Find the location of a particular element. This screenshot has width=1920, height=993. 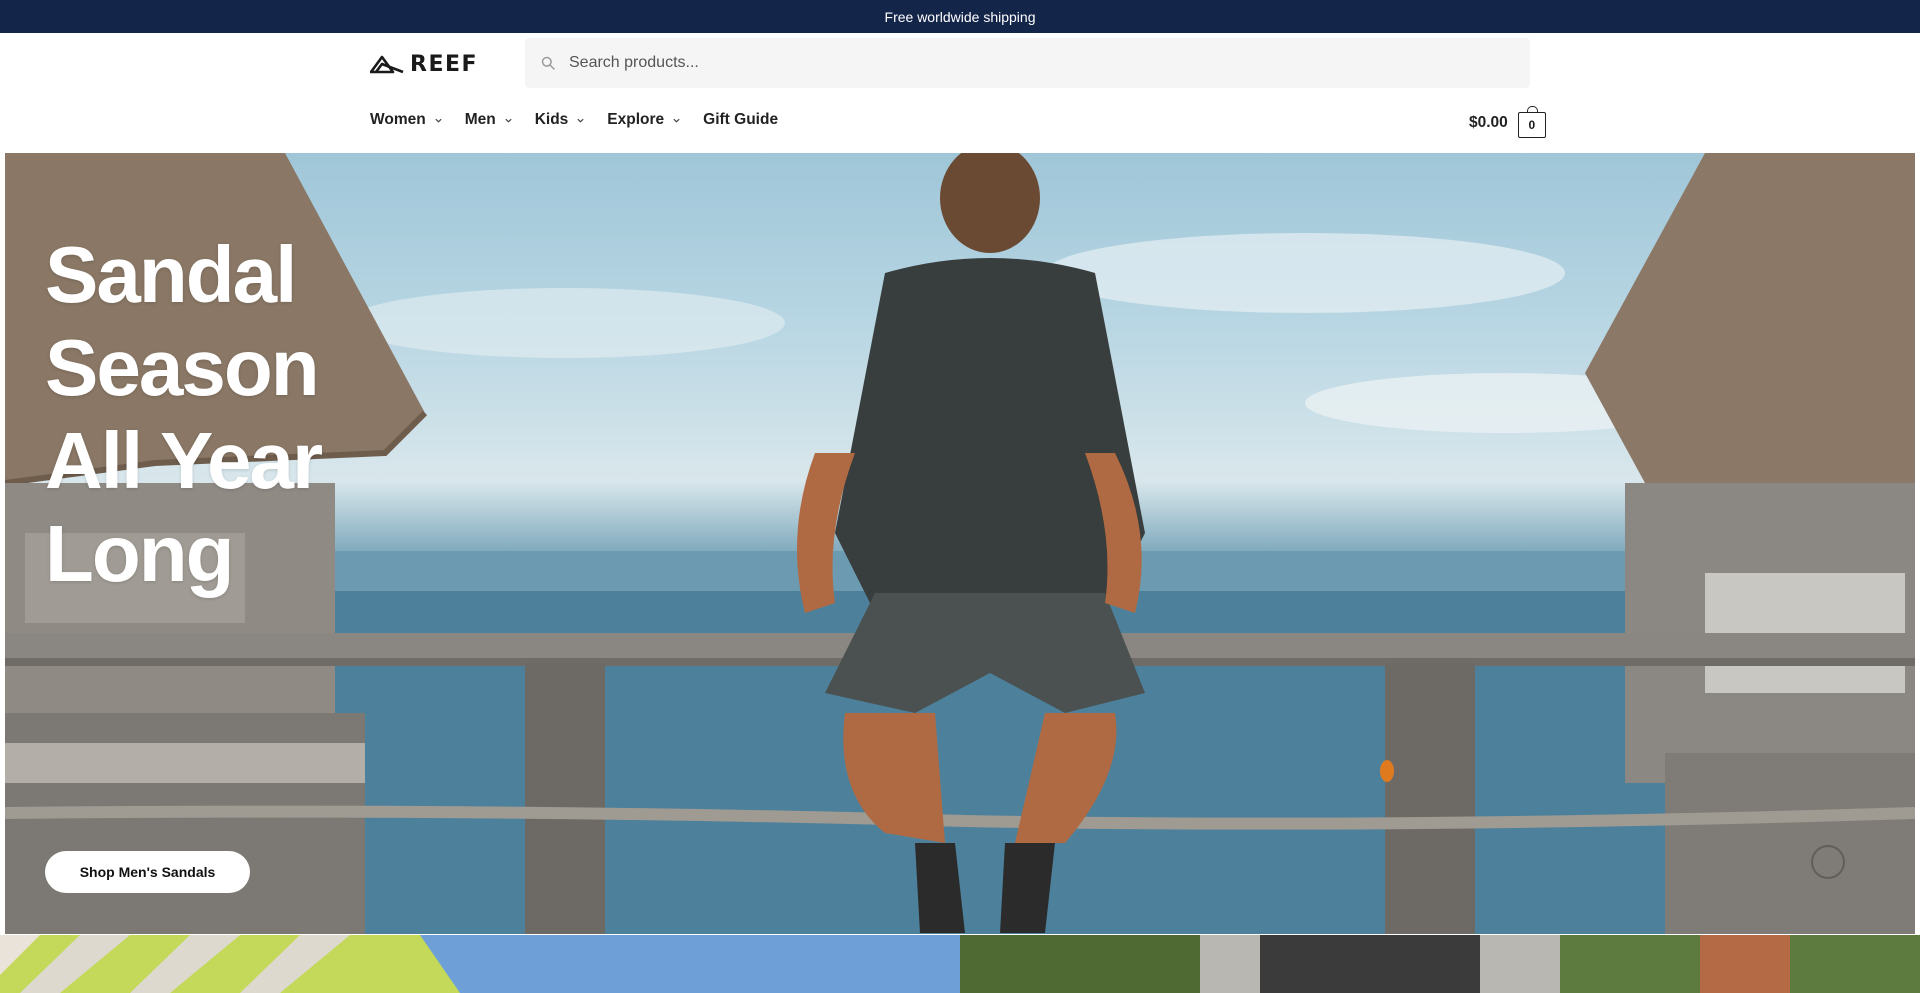

hero-title-line: Sandal is located at coordinates (171, 274).